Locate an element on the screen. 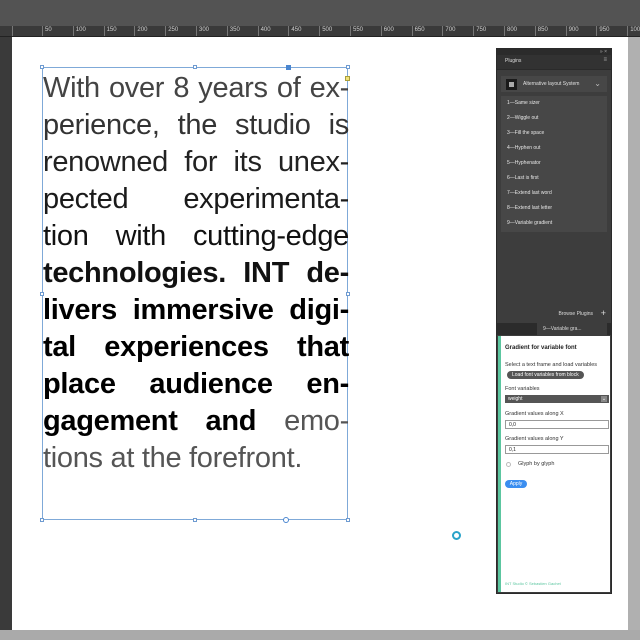  text-line: perience, the studio is is located at coordinates (196, 125).